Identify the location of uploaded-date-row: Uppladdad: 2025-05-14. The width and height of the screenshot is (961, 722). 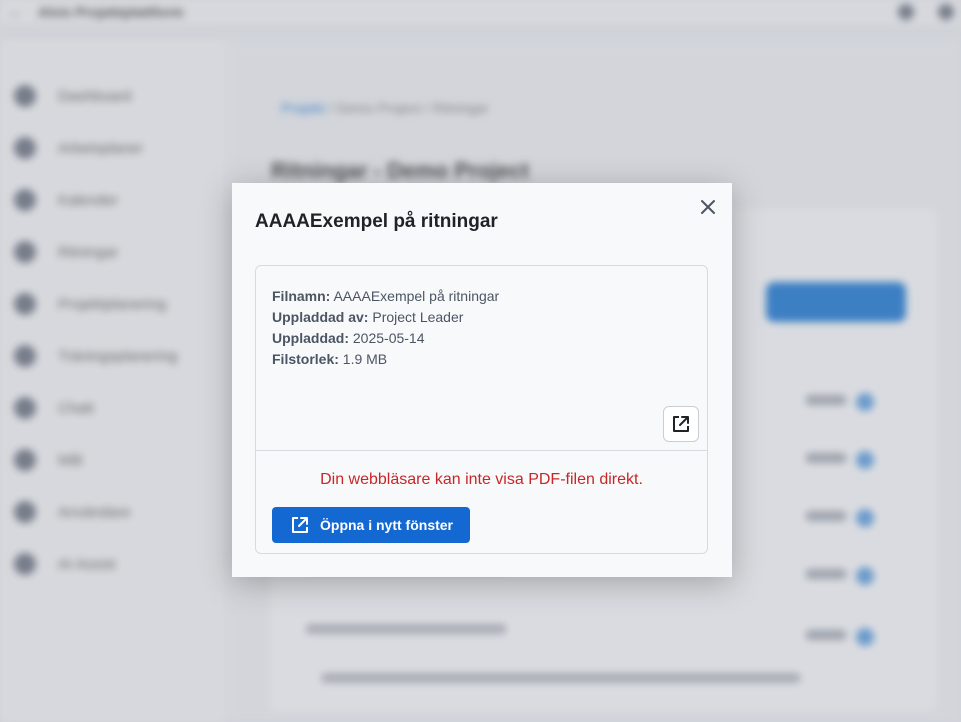
(385, 338).